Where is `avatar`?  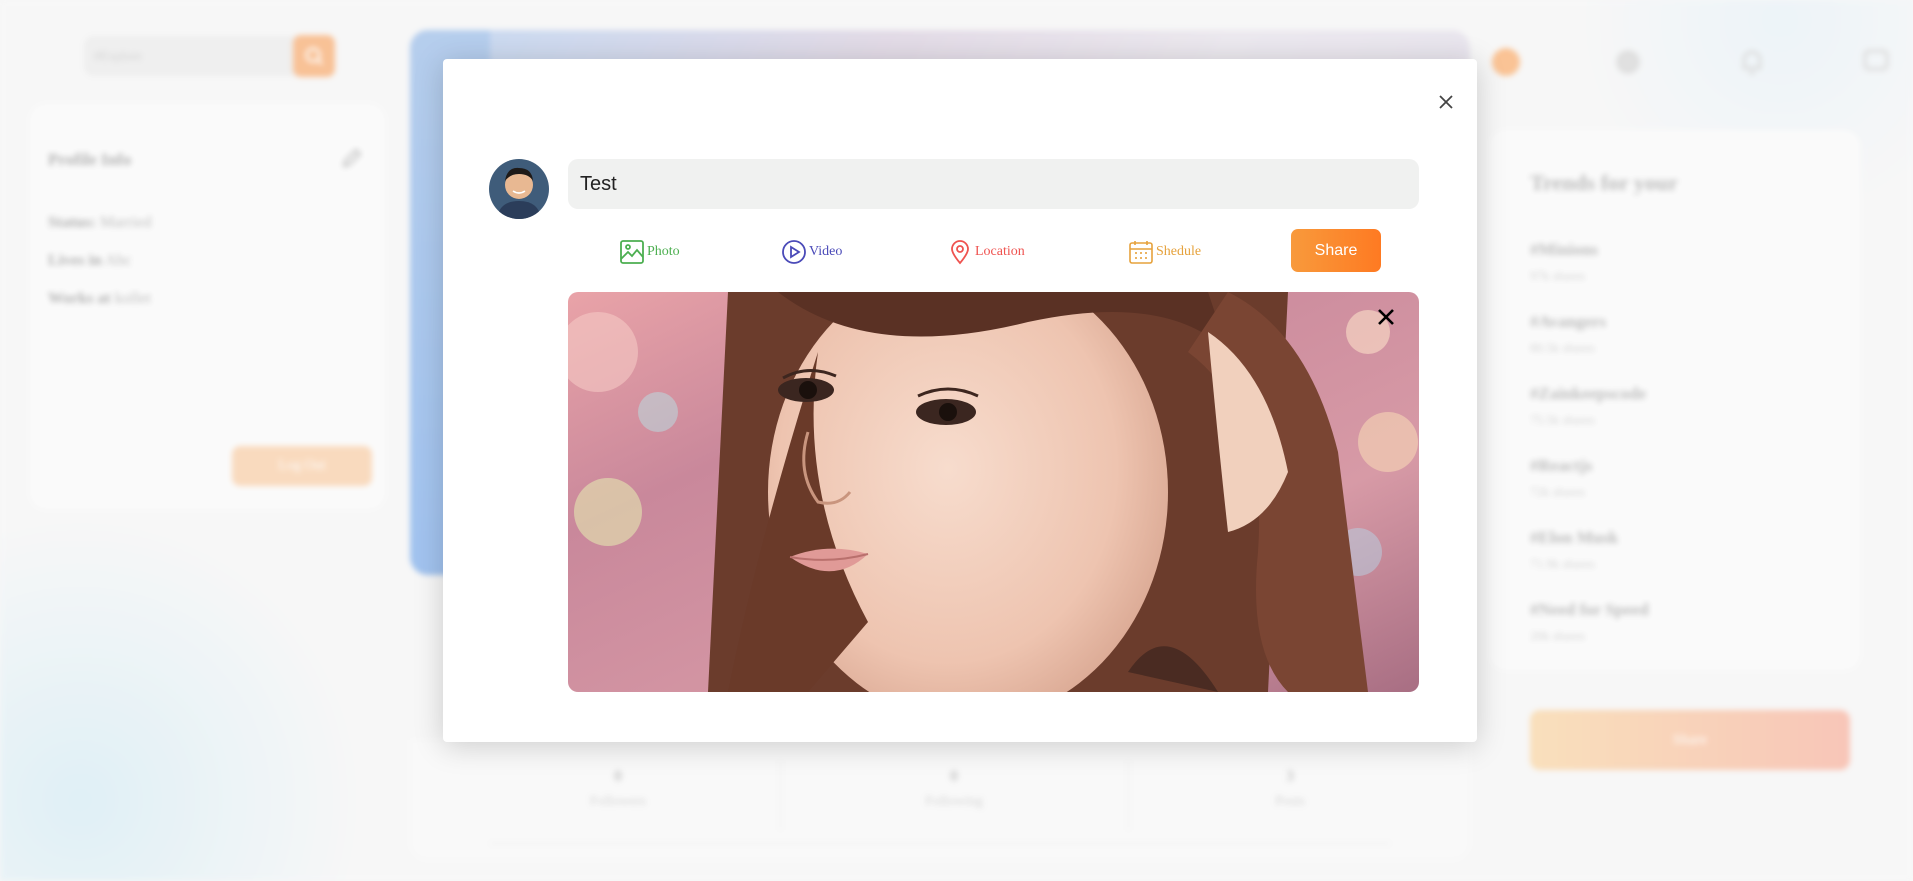
avatar is located at coordinates (519, 189).